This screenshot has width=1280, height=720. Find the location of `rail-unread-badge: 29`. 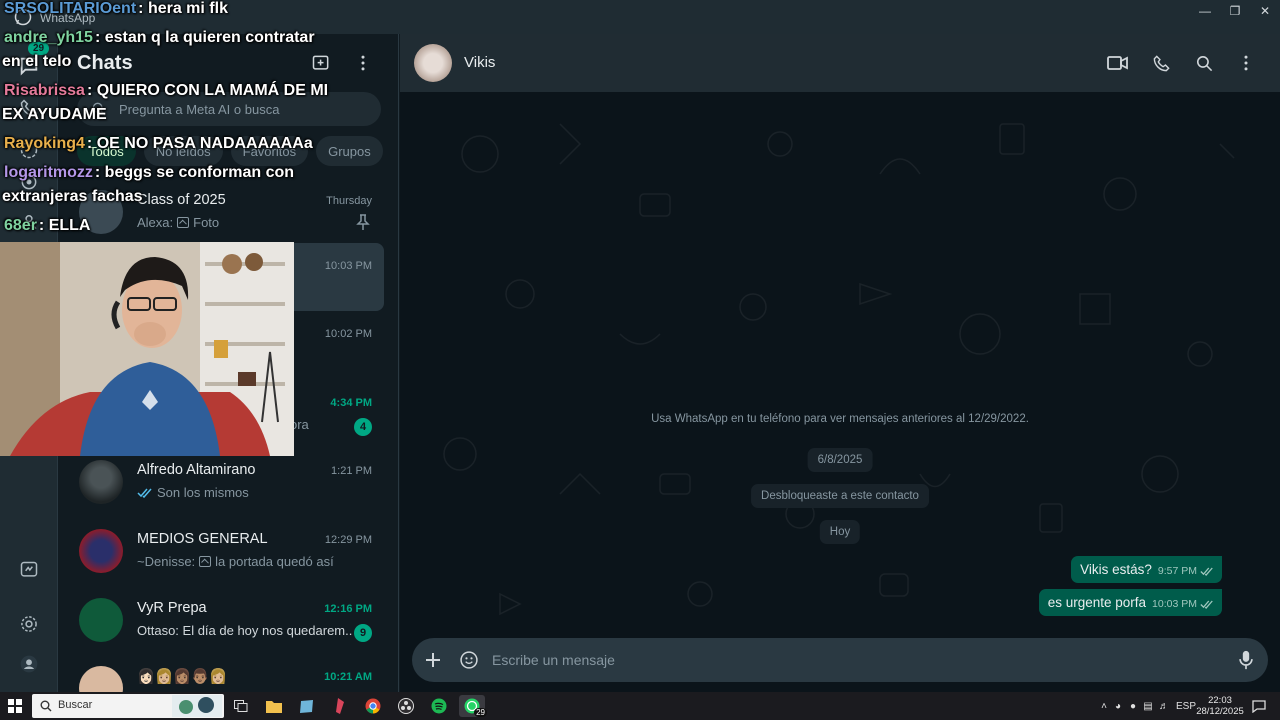

rail-unread-badge: 29 is located at coordinates (39, 48).